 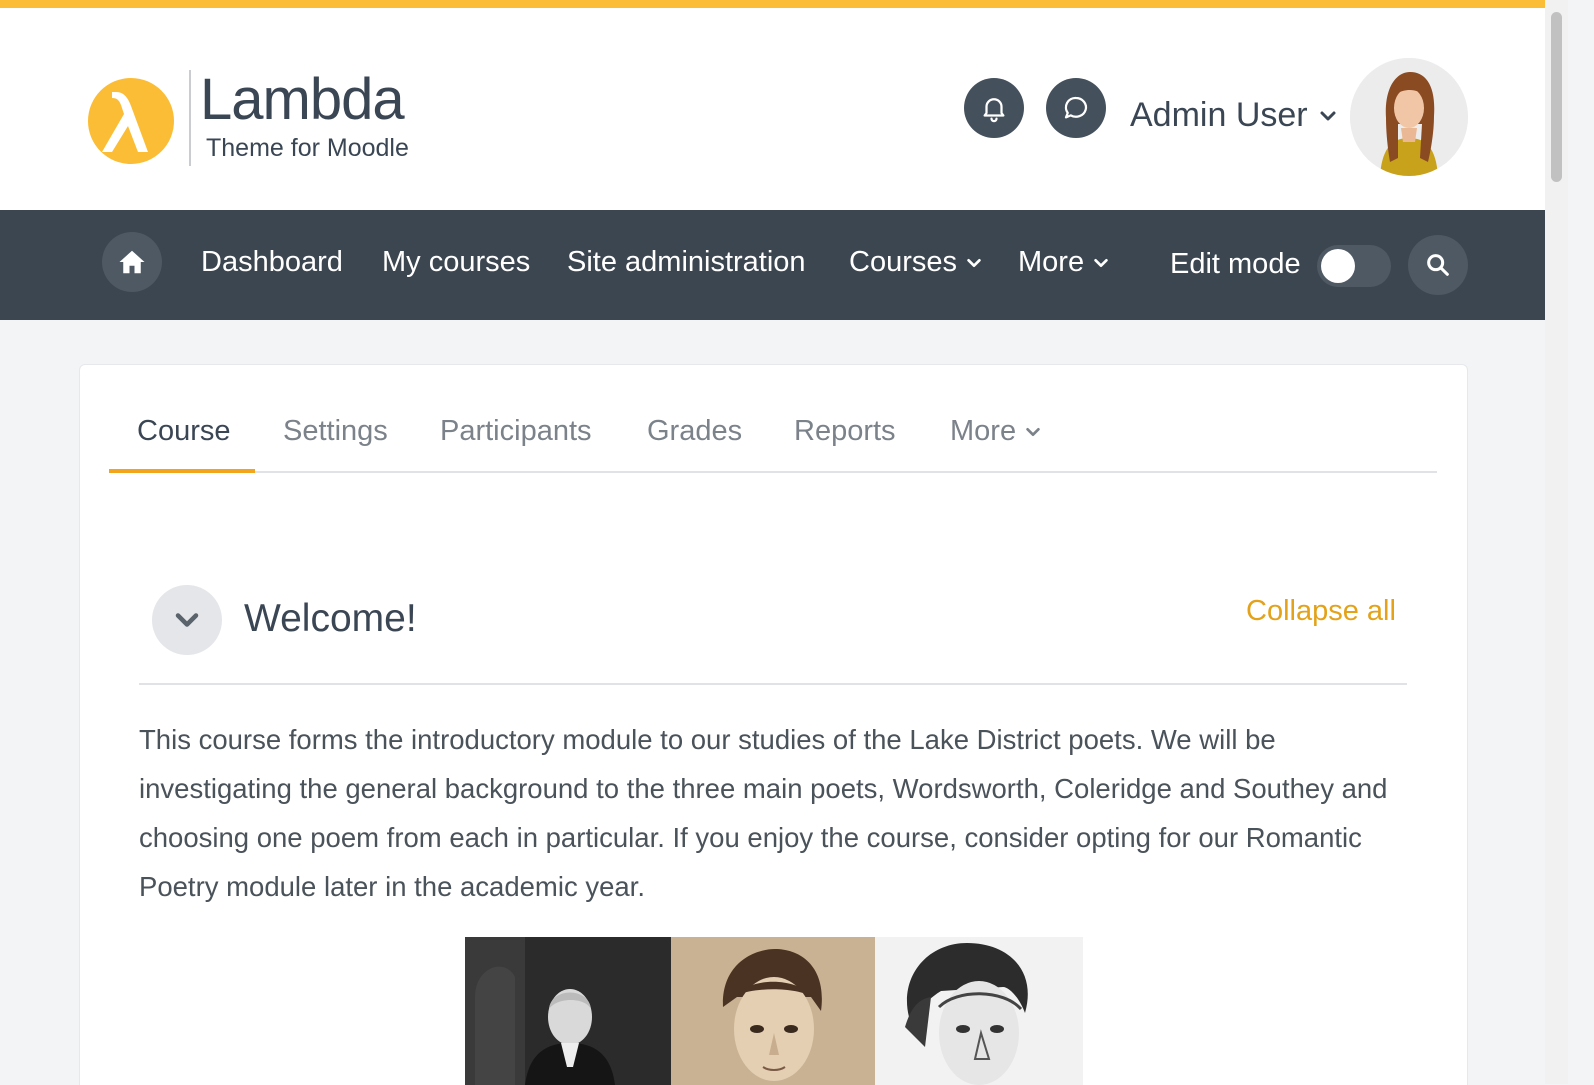 I want to click on edit-mode-toggle, so click(x=1354, y=266).